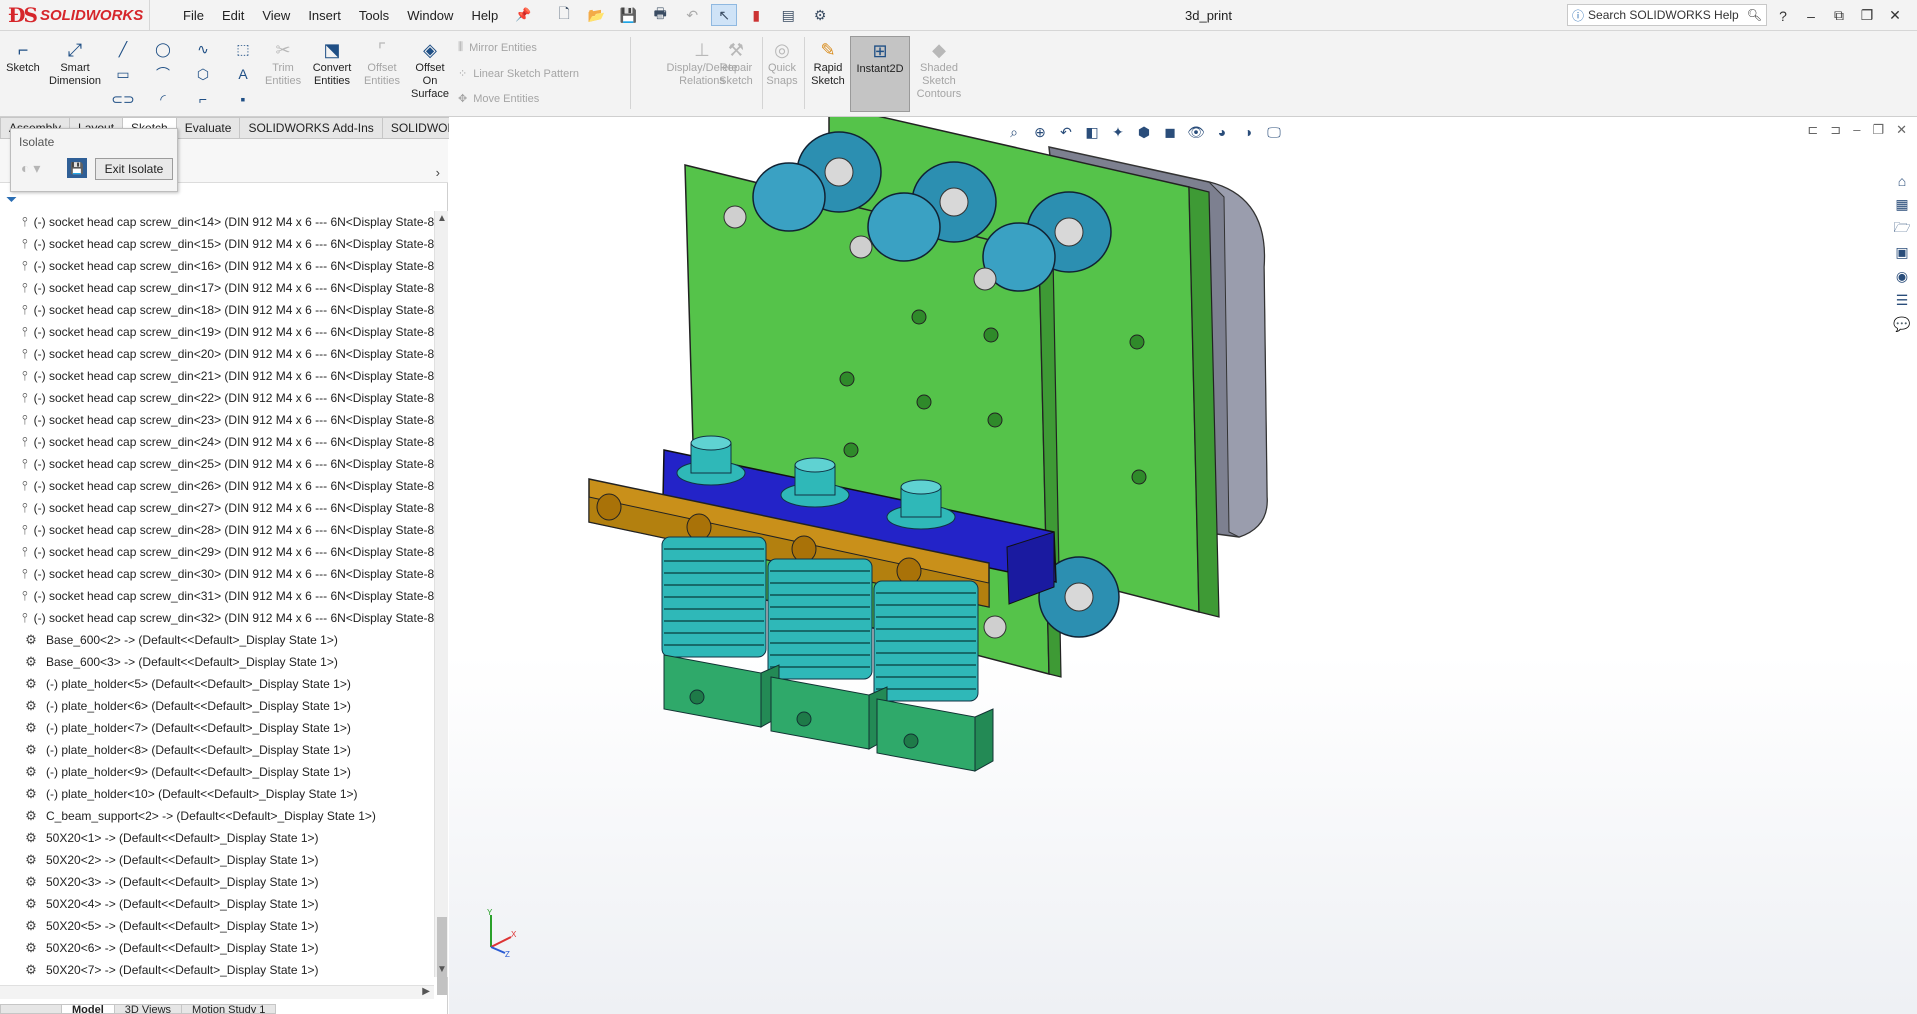 This screenshot has height=1014, width=1917. What do you see at coordinates (828, 63) in the screenshot?
I see `rapid-sketch-button: ✎ Rapid Sketch` at bounding box center [828, 63].